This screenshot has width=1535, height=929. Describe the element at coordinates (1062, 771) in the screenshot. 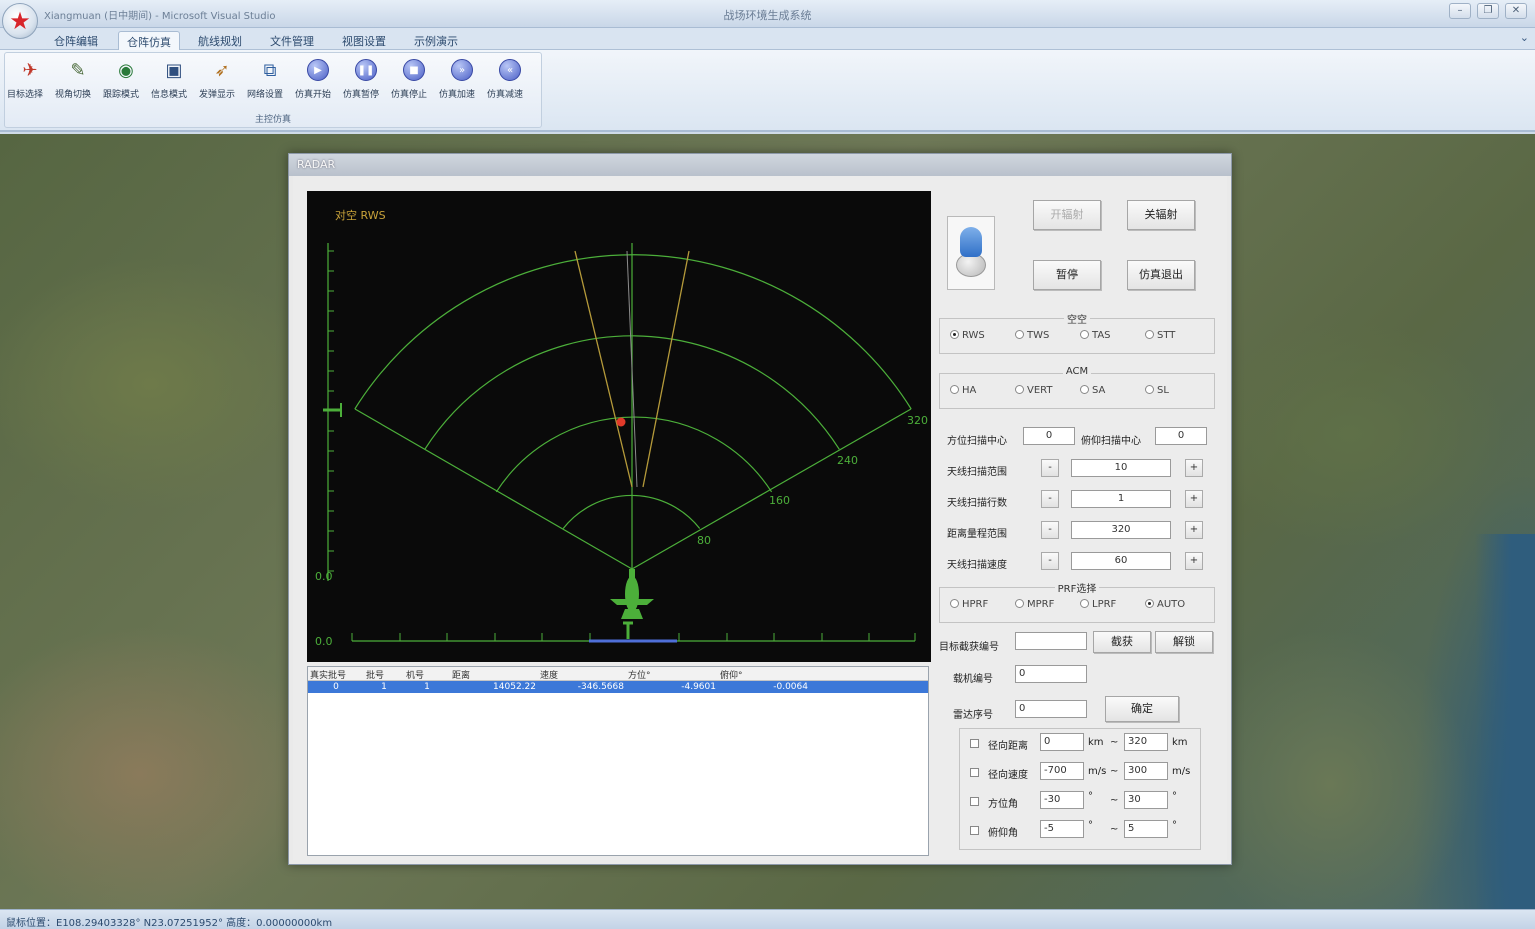

I see `filter-speed-min: -700` at that location.